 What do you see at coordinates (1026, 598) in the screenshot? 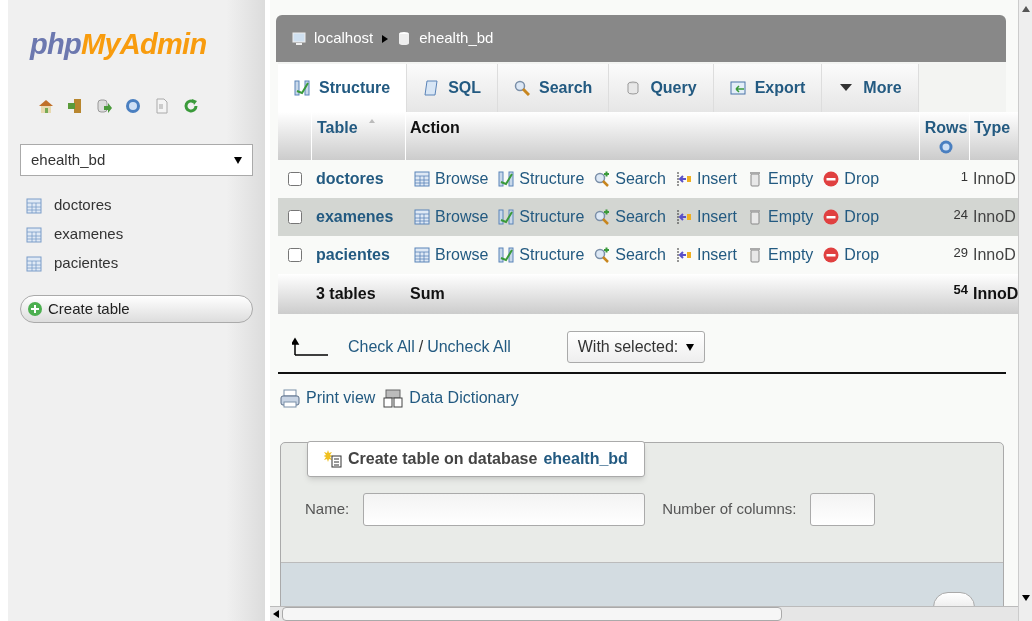
I see `scroll-down-icon` at bounding box center [1026, 598].